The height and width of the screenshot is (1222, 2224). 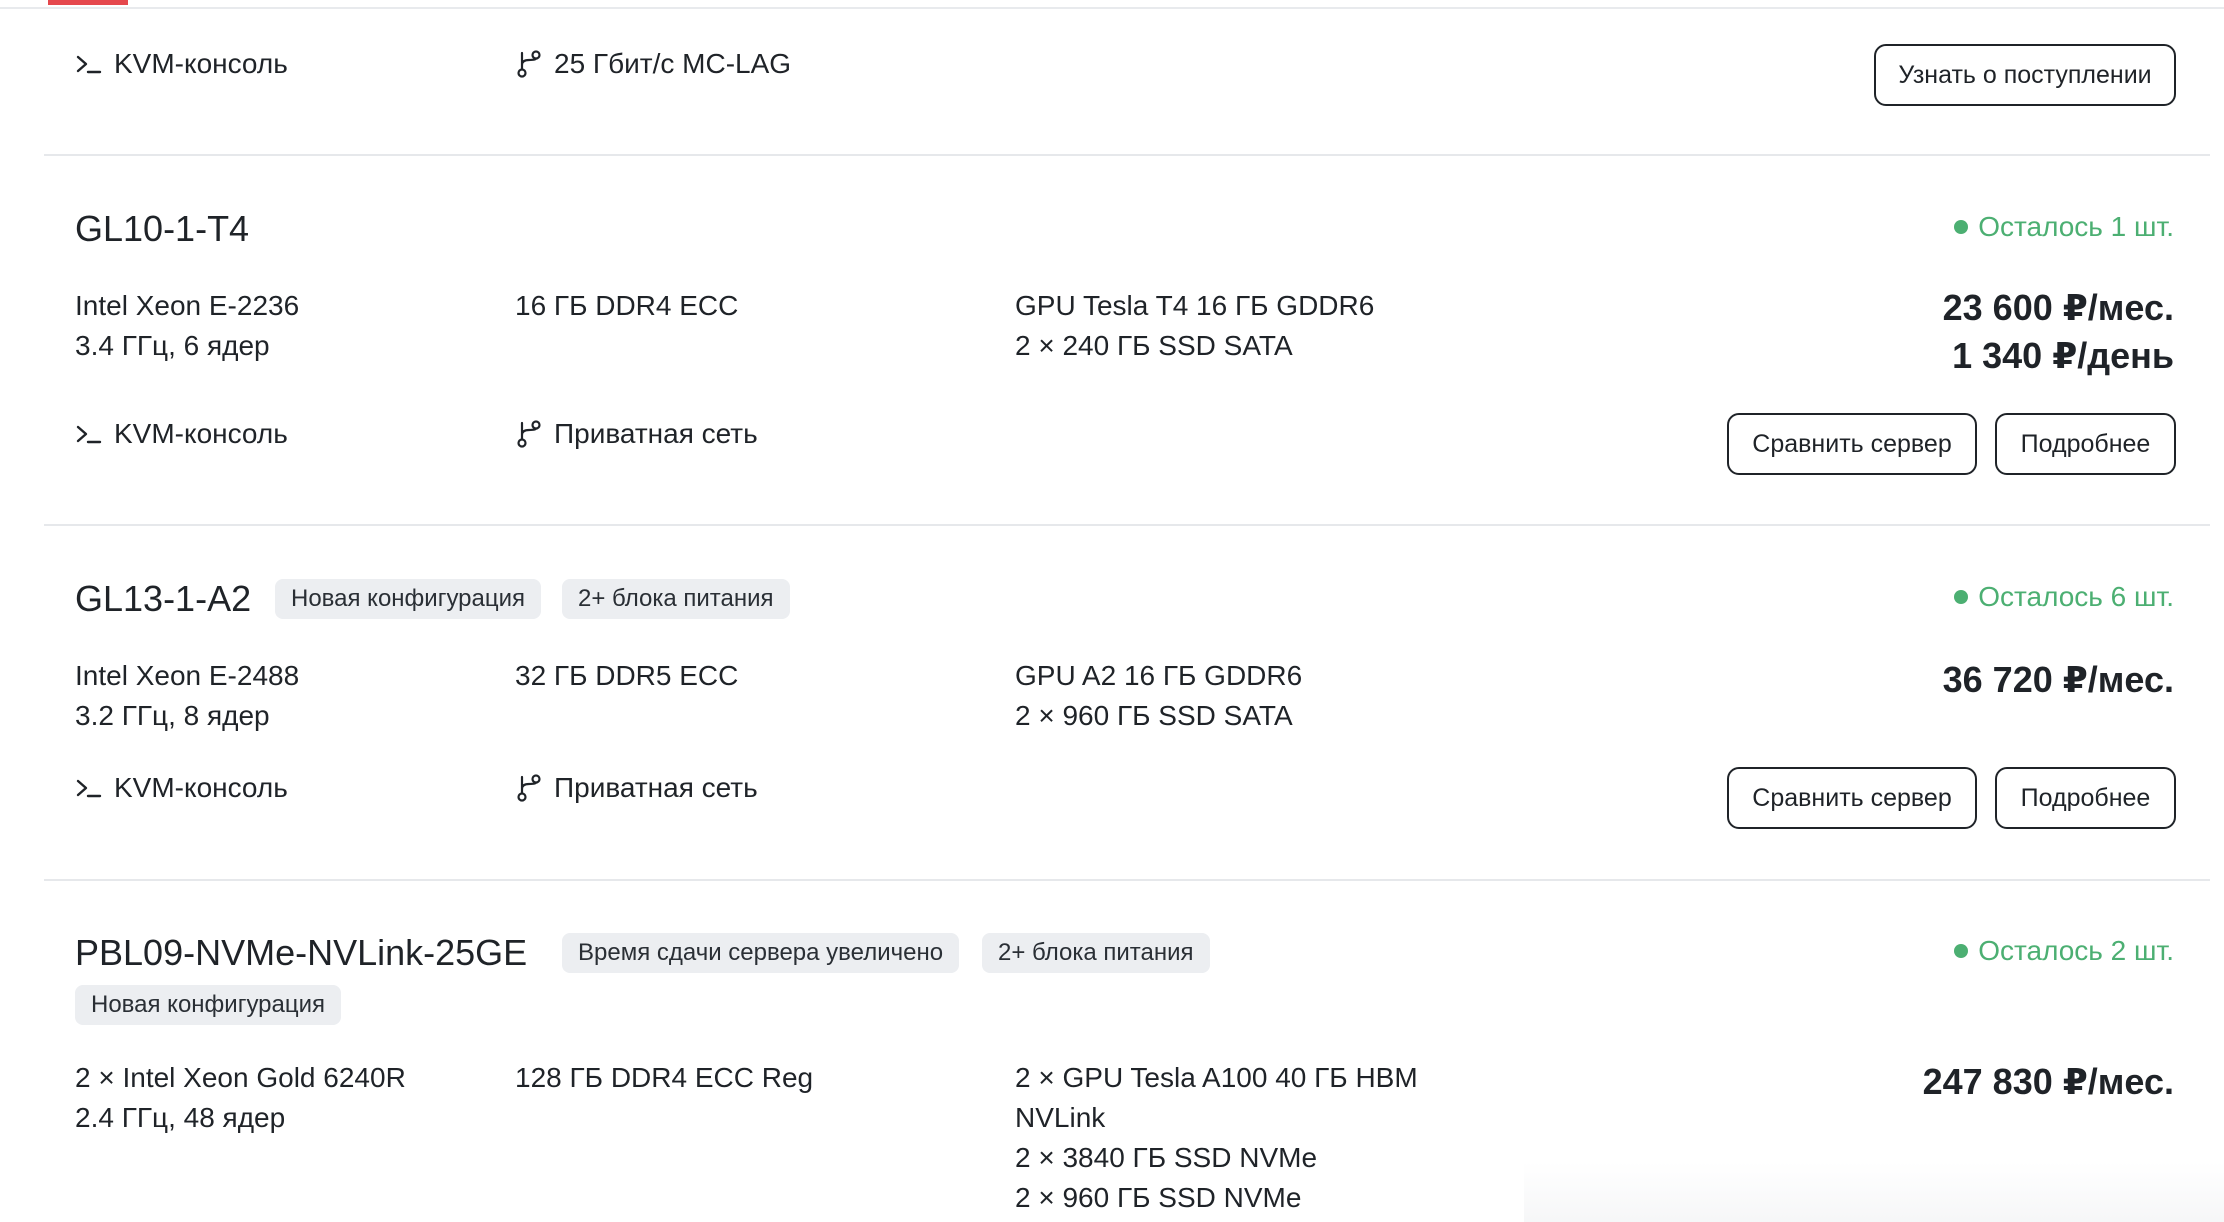 What do you see at coordinates (2063, 355) in the screenshot?
I see `price-day: 1 340 ₽/день` at bounding box center [2063, 355].